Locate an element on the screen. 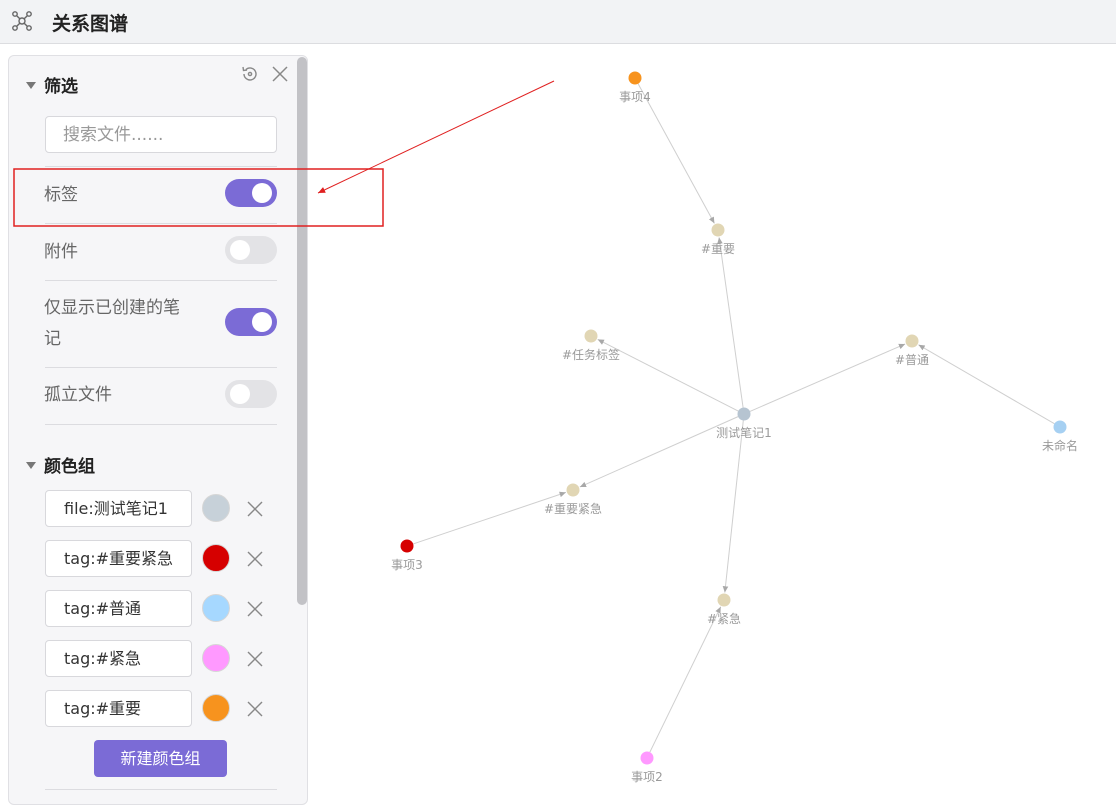 The image size is (1116, 805). annotation-highlight-box is located at coordinates (198, 197).